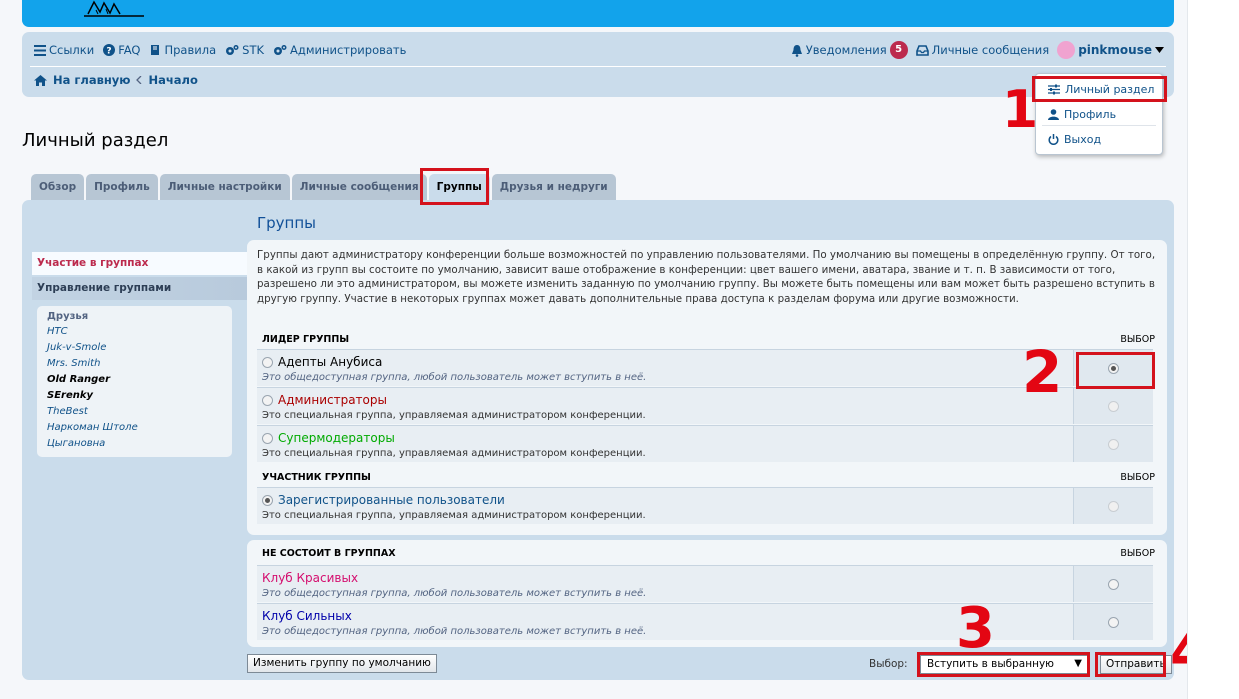 This screenshot has height=699, width=1239. Describe the element at coordinates (190, 50) in the screenshot. I see `nav-rules-label: Правила` at that location.